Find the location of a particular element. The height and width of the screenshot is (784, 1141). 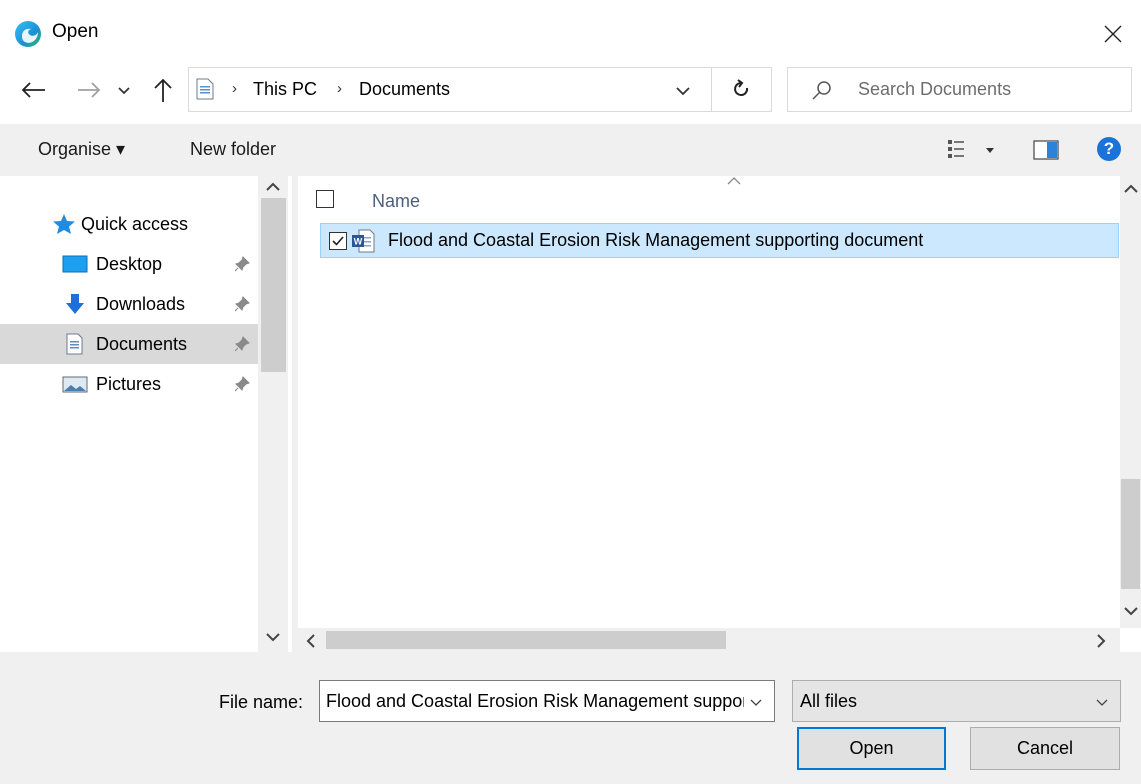

close-button is located at coordinates (1113, 34).